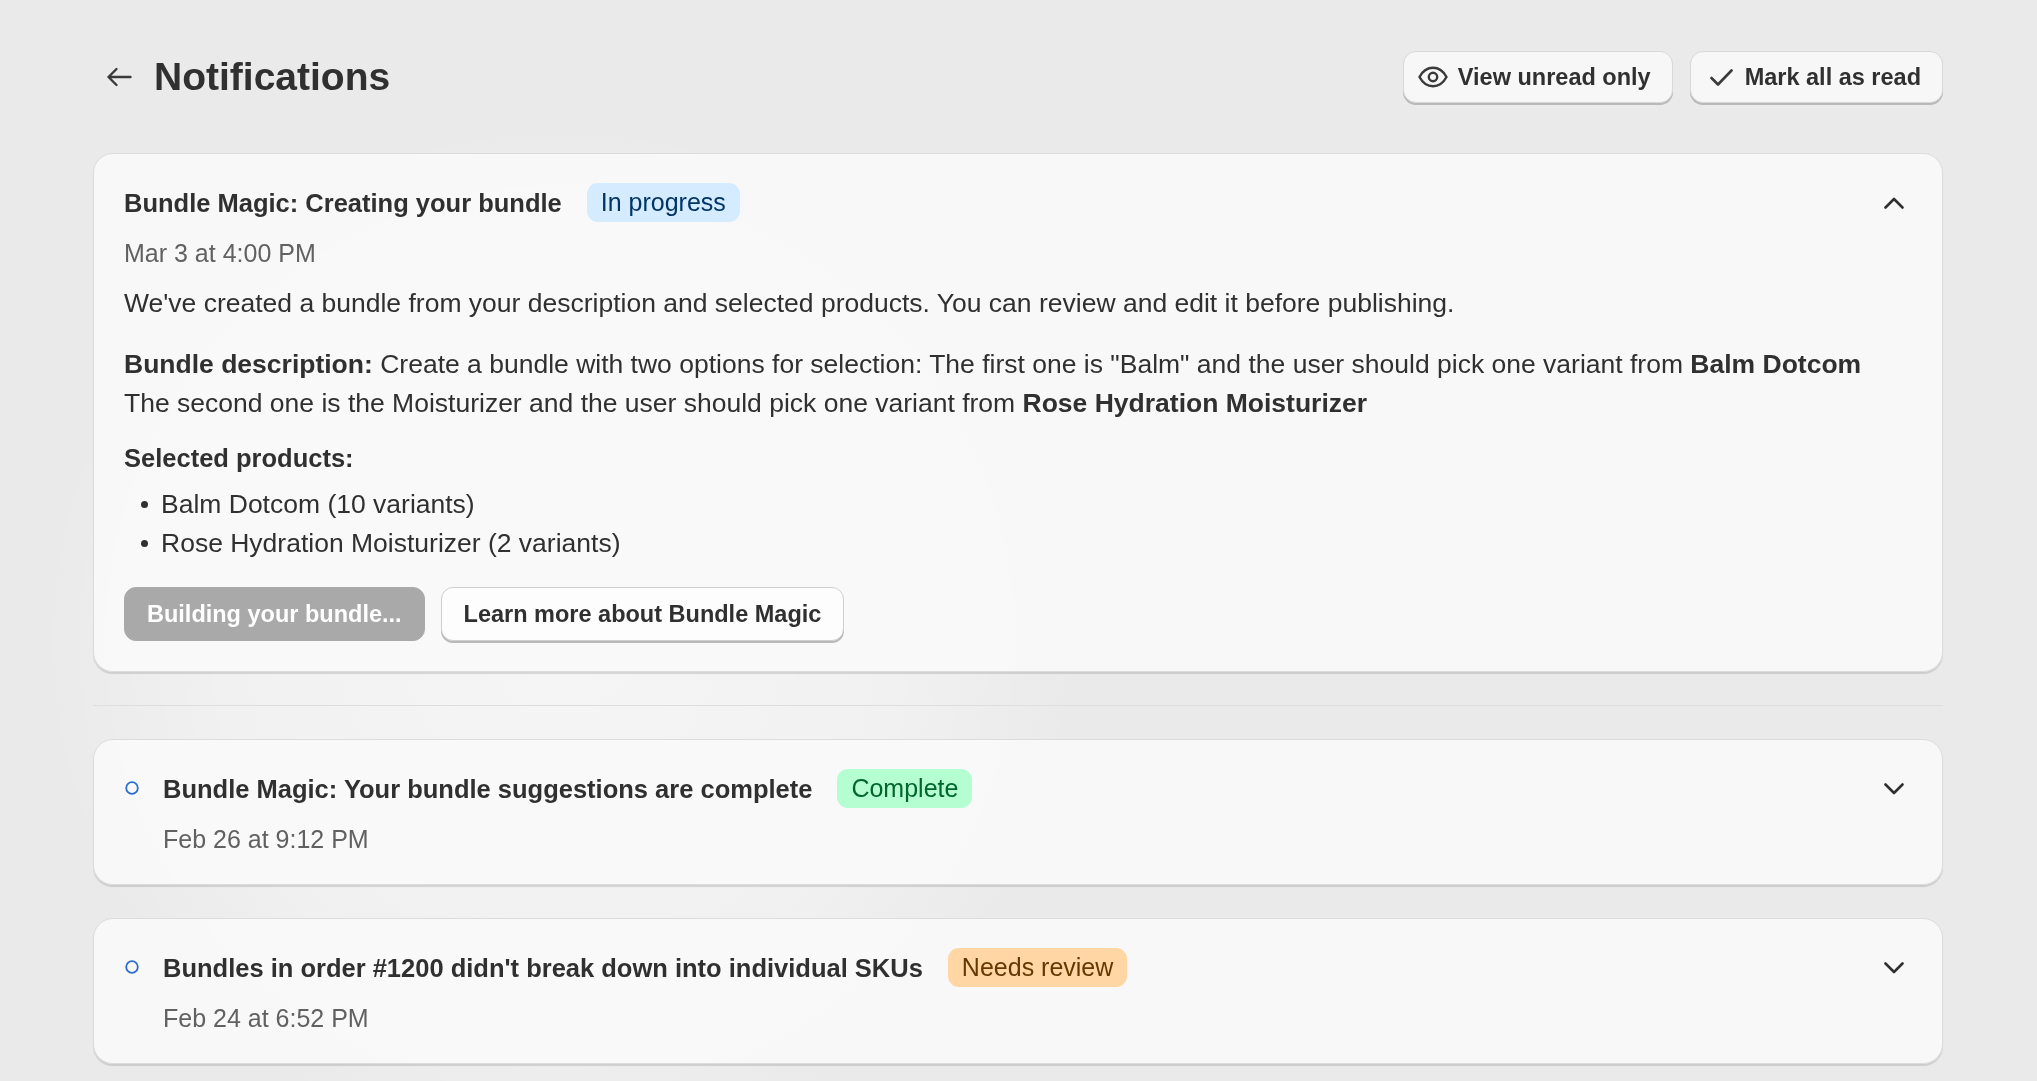  What do you see at coordinates (642, 614) in the screenshot?
I see `action-button: Learn more about Bundle Magic` at bounding box center [642, 614].